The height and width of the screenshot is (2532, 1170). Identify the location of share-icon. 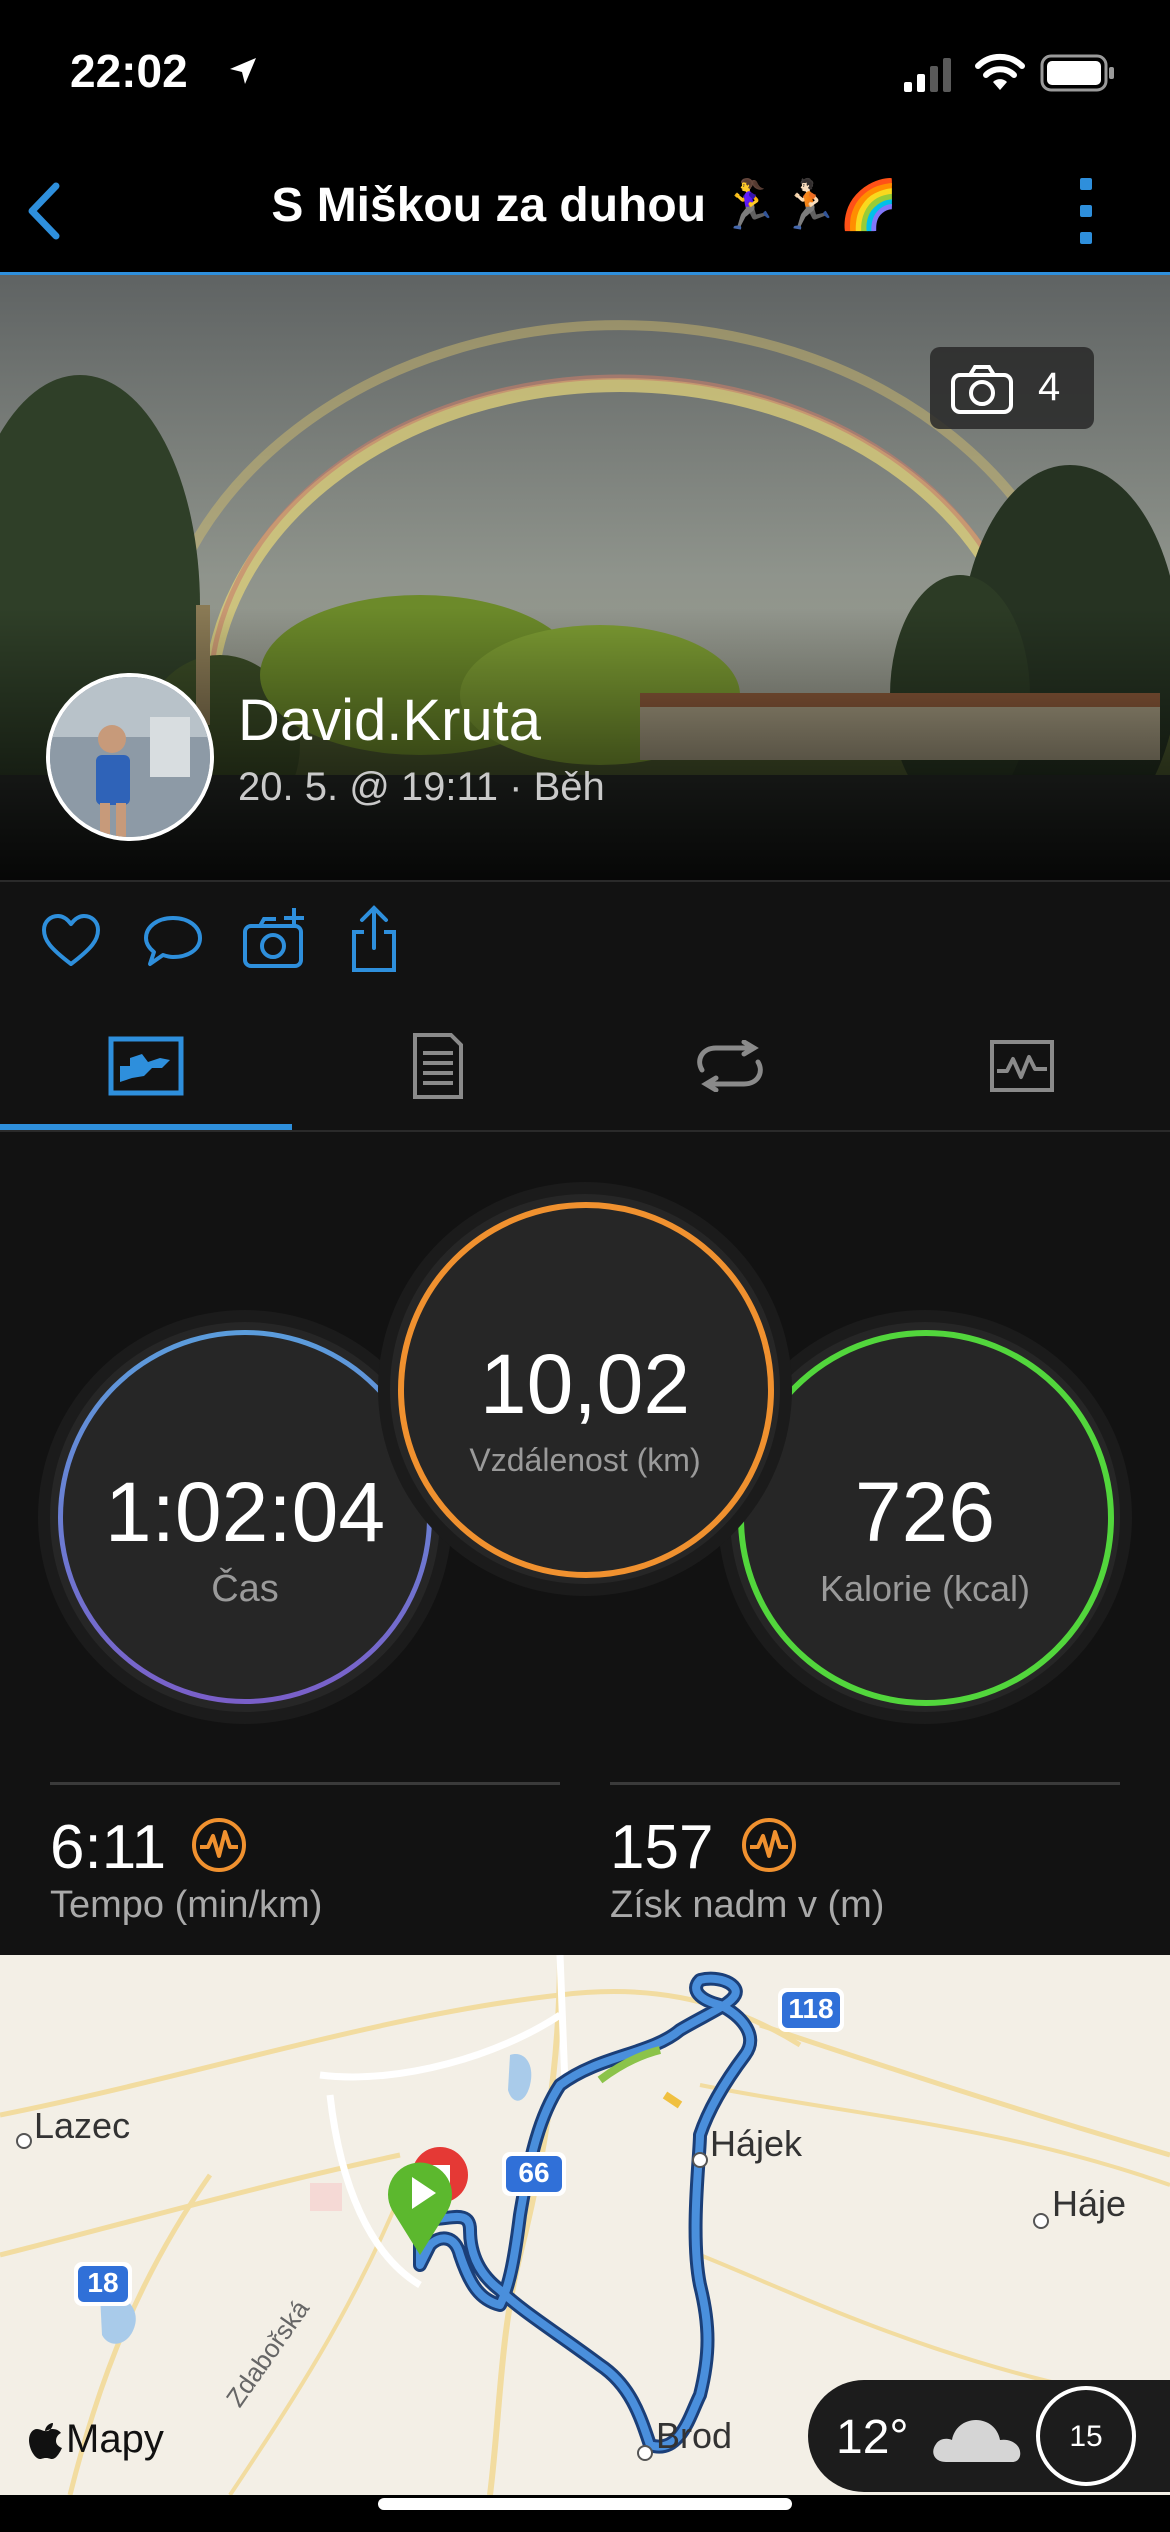
(374, 939).